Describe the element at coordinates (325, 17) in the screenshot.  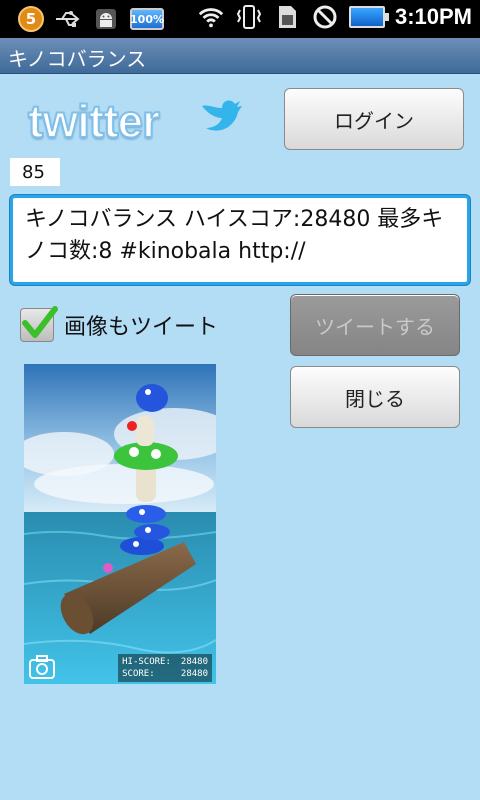
I see `no-signal-icon` at that location.